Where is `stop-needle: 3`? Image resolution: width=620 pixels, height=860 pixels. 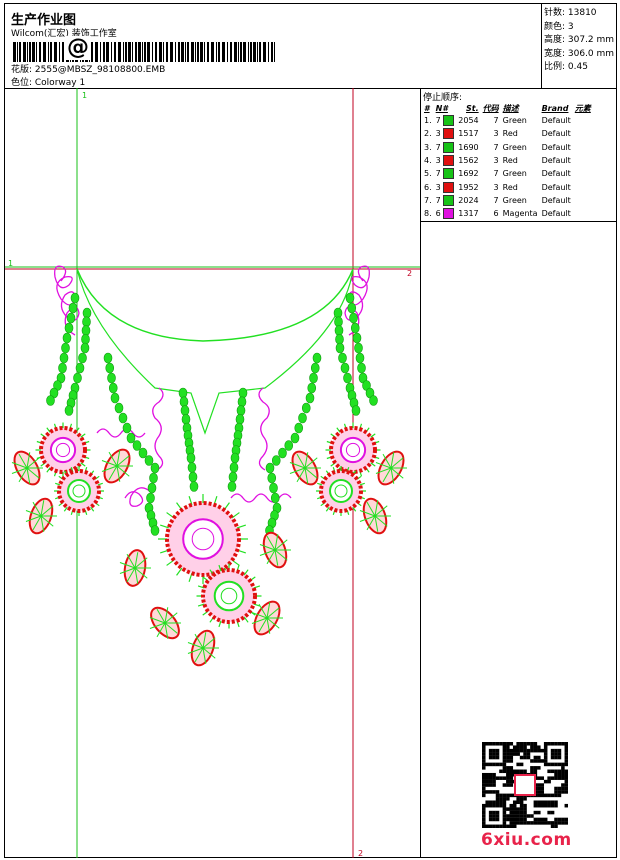 stop-needle: 3 is located at coordinates (445, 160).